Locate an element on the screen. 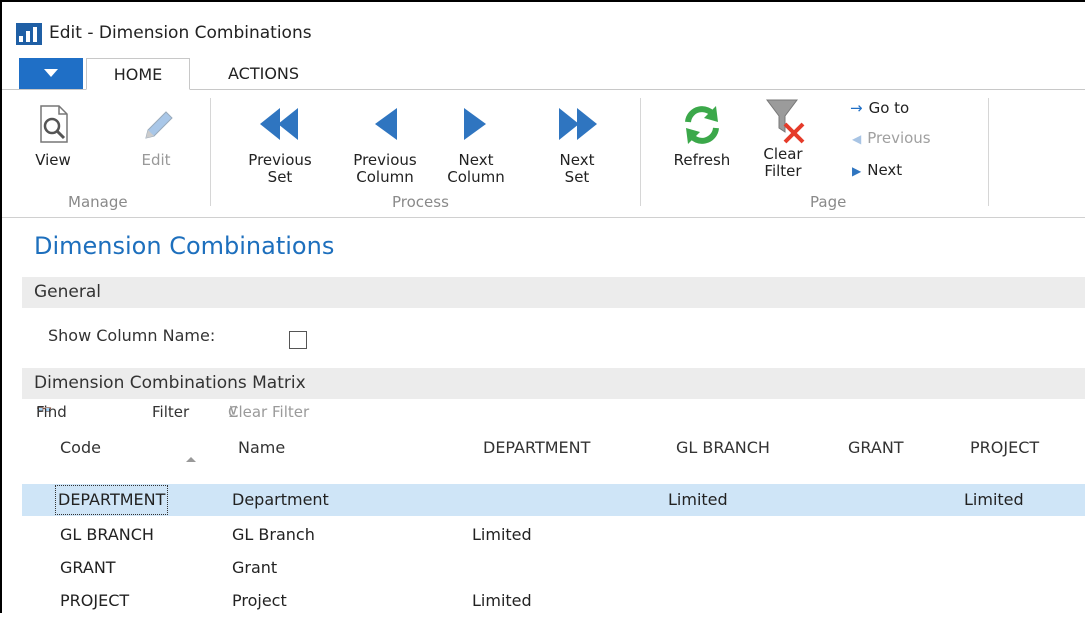 The width and height of the screenshot is (1085, 617). edit-label: Edit is located at coordinates (156, 160).